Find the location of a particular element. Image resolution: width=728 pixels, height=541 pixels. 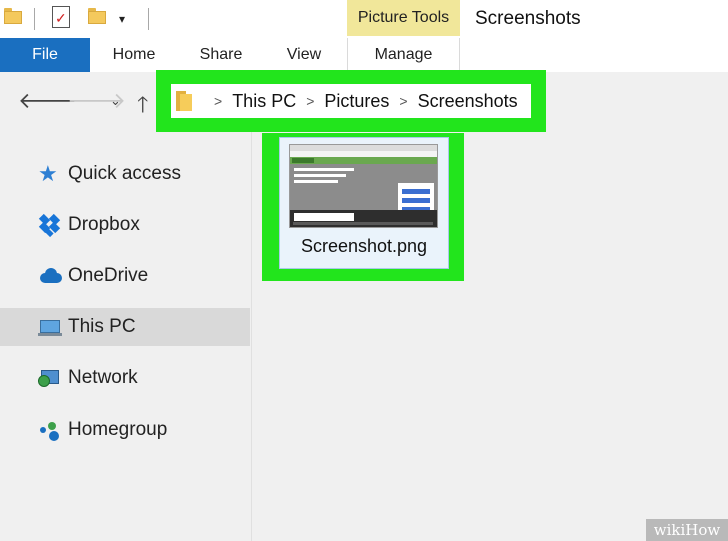

nav-item-onedrive: OneDrive is located at coordinates (125, 276).